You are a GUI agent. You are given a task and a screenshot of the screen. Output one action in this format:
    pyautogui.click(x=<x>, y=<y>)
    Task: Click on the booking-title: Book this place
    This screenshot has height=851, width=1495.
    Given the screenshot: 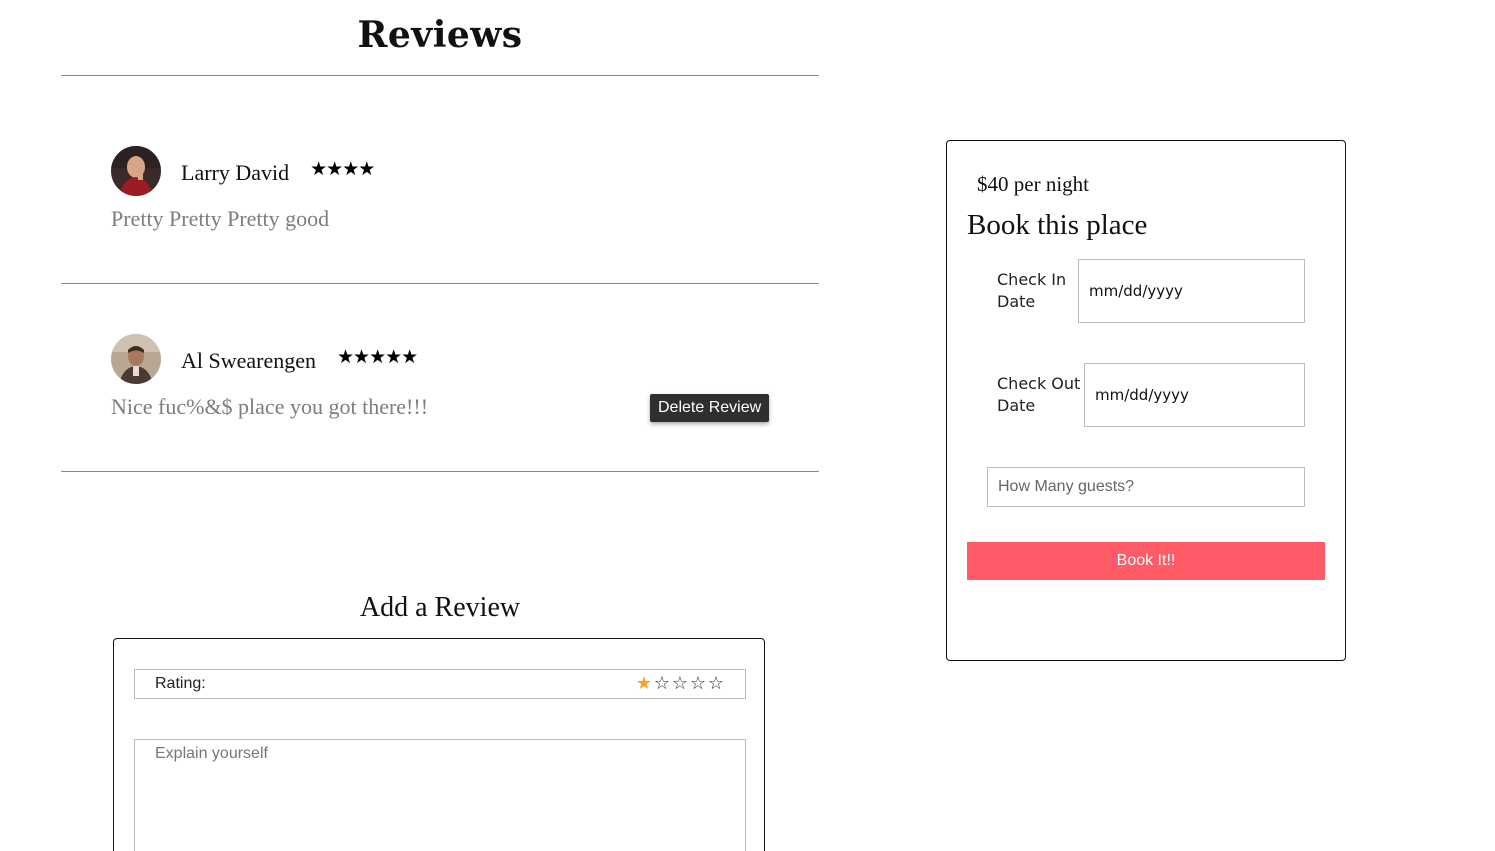 What is the action you would take?
    pyautogui.click(x=1057, y=225)
    